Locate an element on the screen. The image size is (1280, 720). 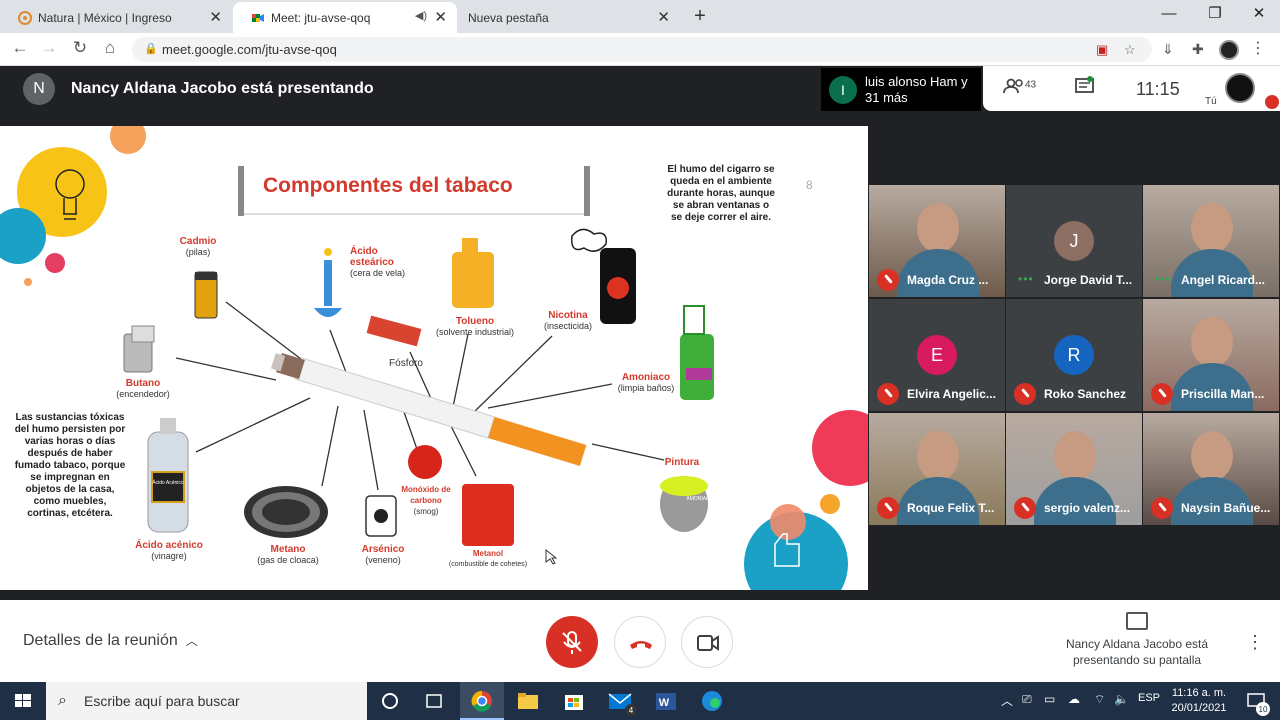
restore-icon: ❐ is located at coordinates (1215, 15).